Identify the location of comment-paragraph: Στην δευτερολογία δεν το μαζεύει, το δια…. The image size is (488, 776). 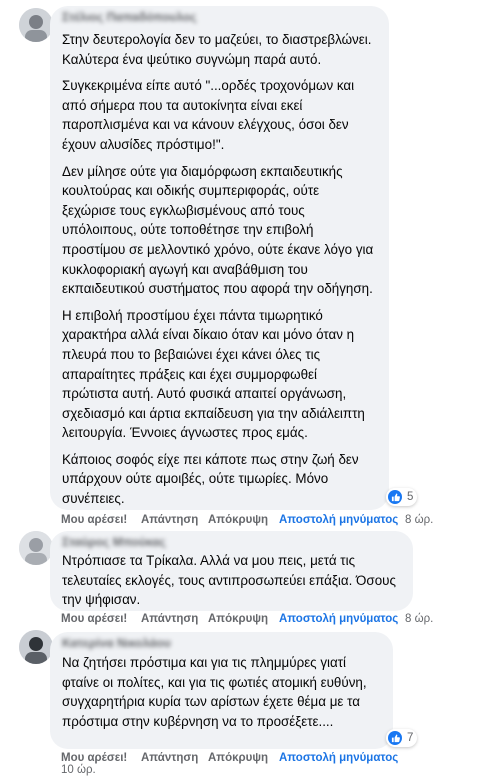
(217, 49).